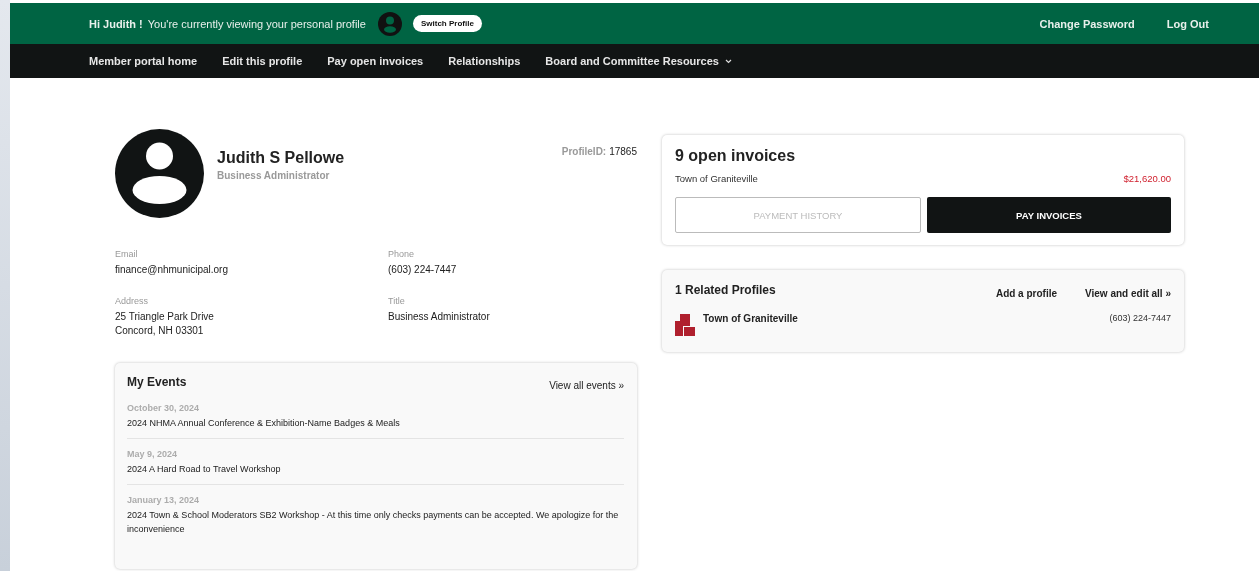  What do you see at coordinates (375, 522) in the screenshot?
I see `event-name: 2024 Town & School Moderators SB2 Workshop - At this time only checks payments can be accepted. We apologize for the inconvenience` at bounding box center [375, 522].